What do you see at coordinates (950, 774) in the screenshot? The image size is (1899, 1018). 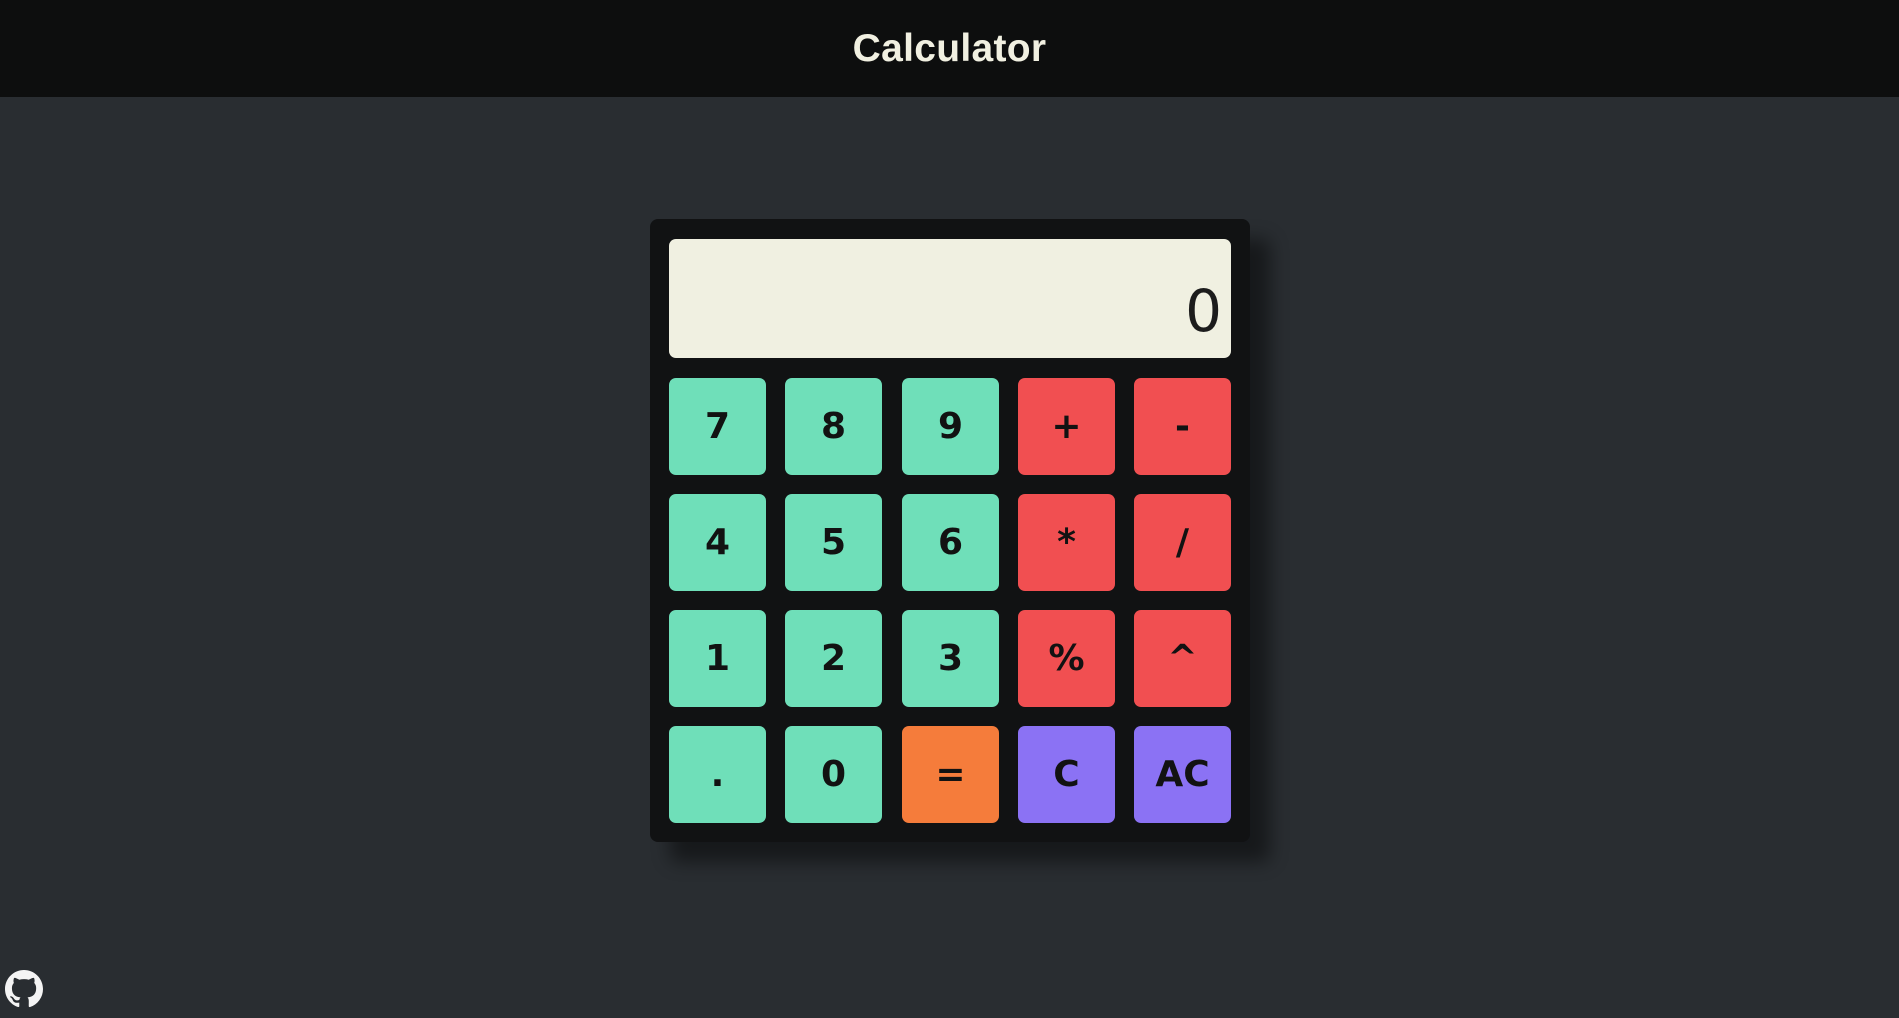 I see `equals-button: =` at bounding box center [950, 774].